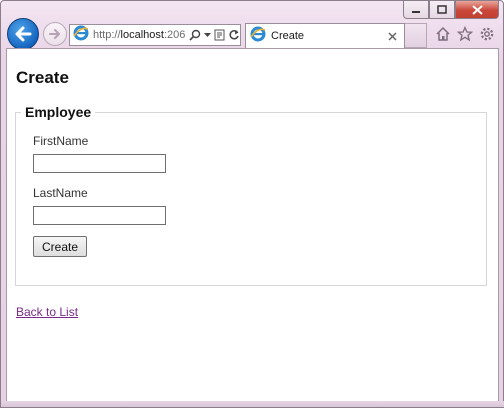  What do you see at coordinates (325, 35) in the screenshot?
I see `tab-create: Create` at bounding box center [325, 35].